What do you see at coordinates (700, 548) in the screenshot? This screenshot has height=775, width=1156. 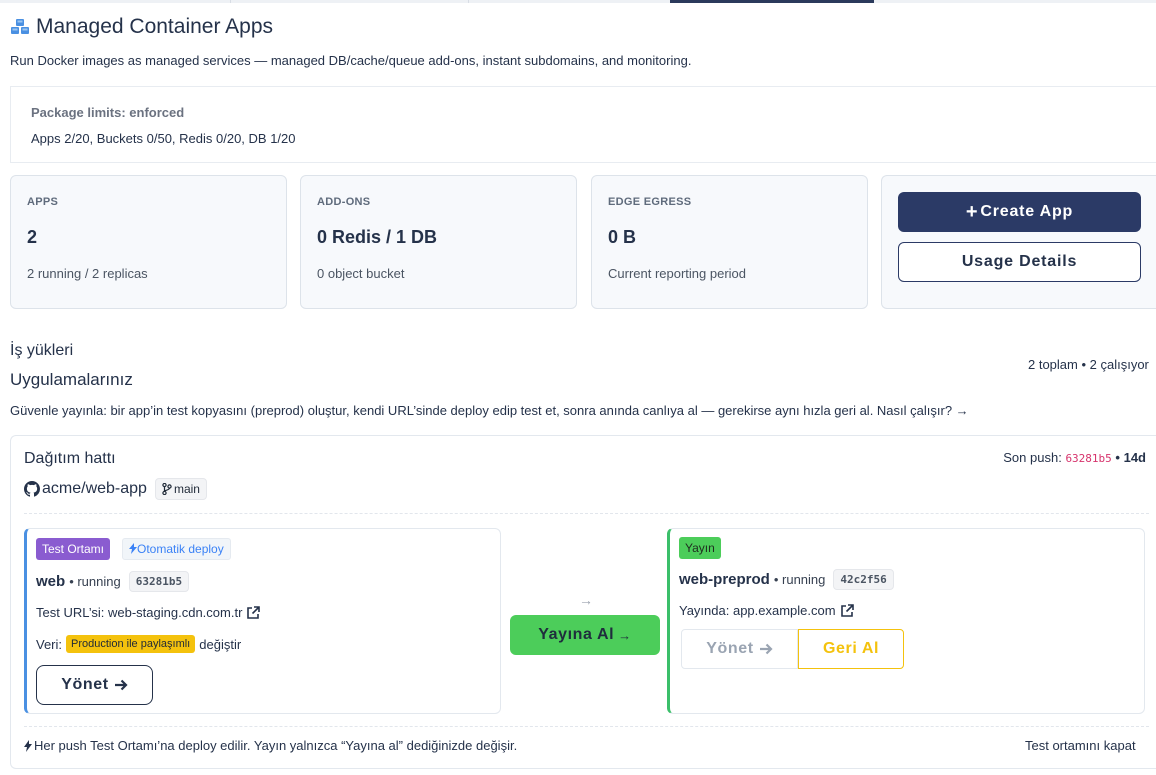 I see `production-tag: Yayın` at bounding box center [700, 548].